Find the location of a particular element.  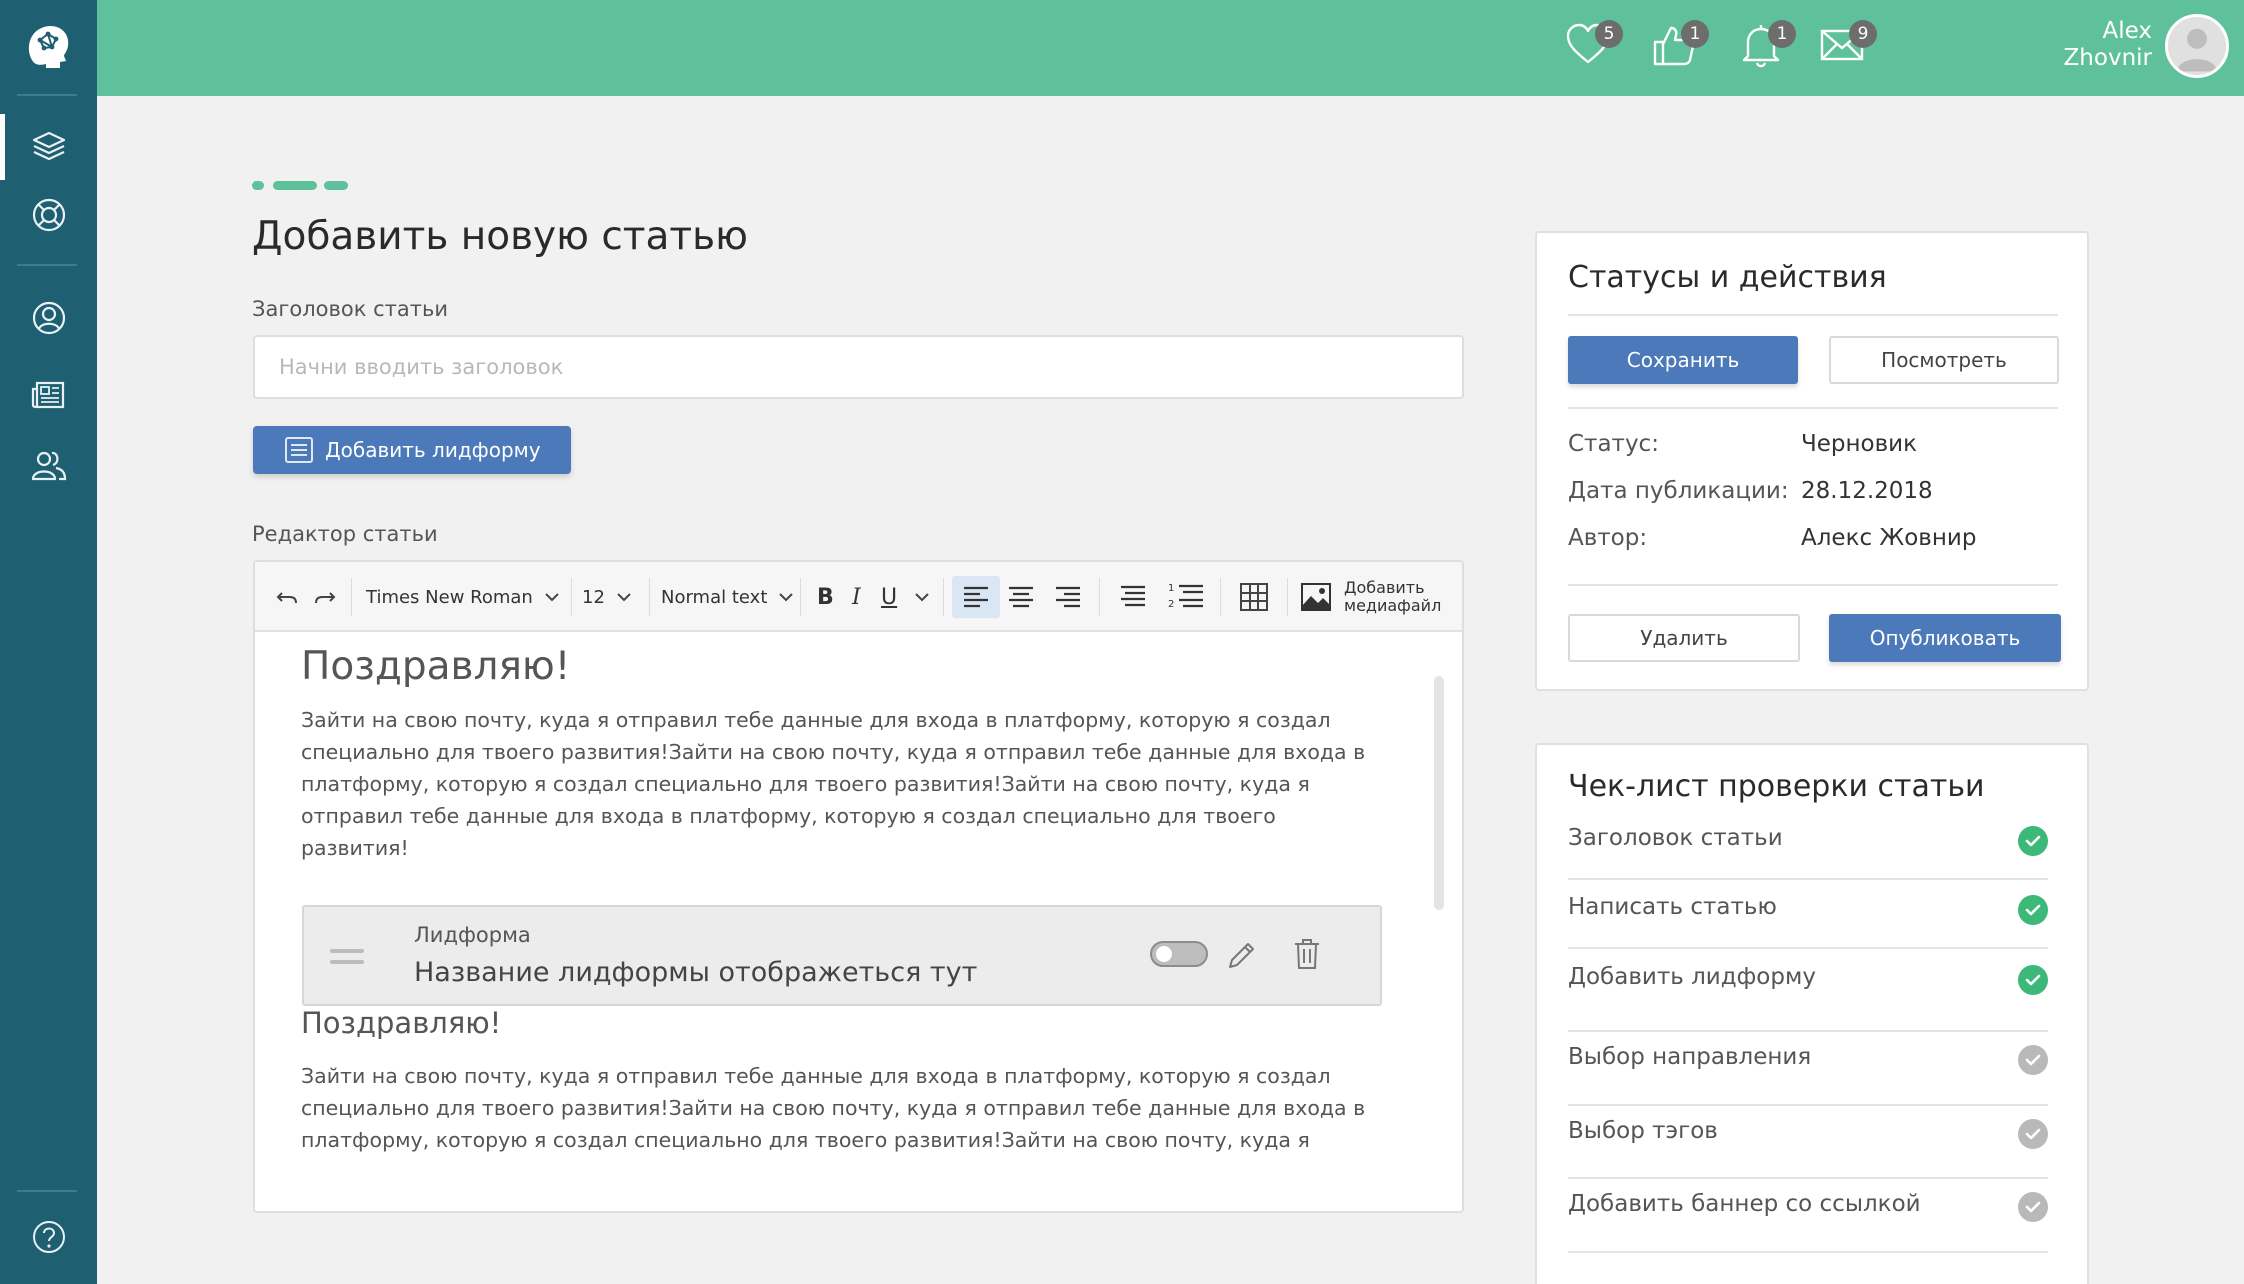

checklist-title: Чек-лист проверки статьи is located at coordinates (1776, 786).